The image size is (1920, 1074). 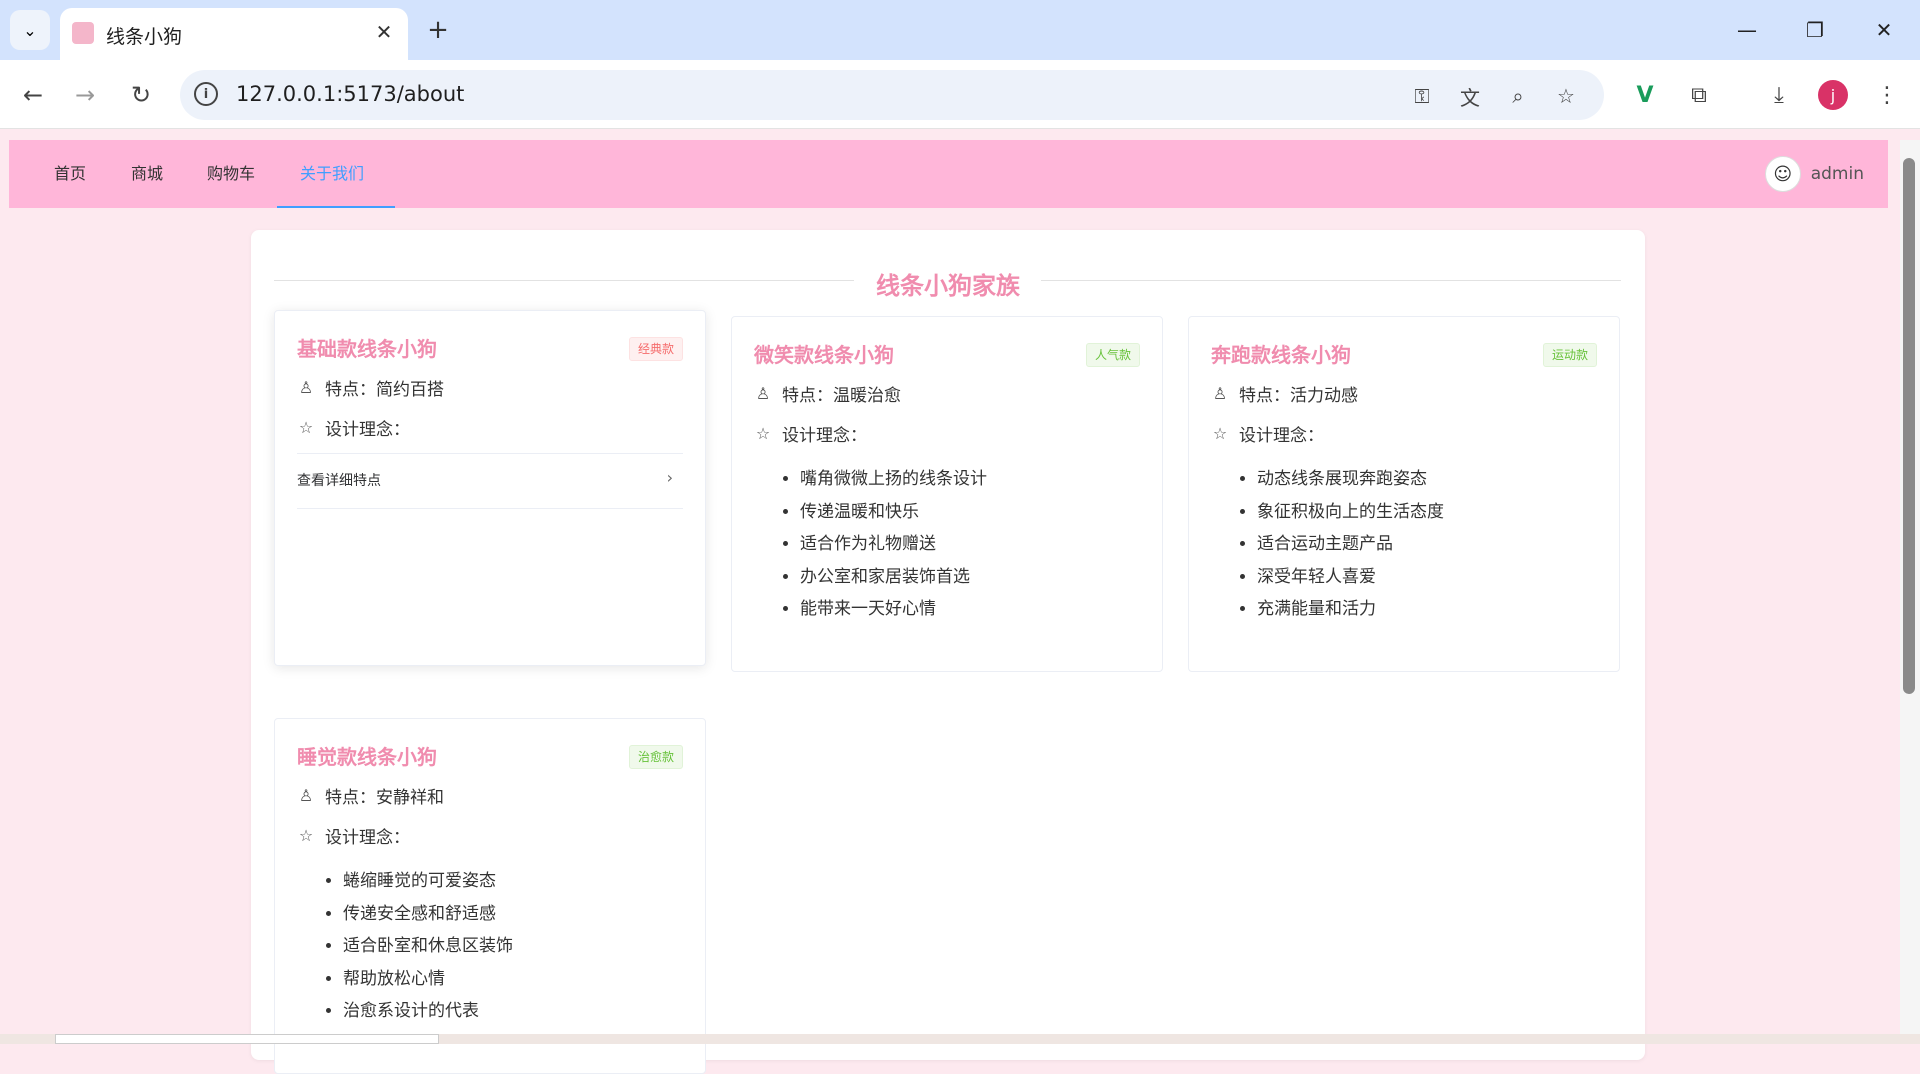 What do you see at coordinates (85, 95) in the screenshot?
I see `forward-button: →` at bounding box center [85, 95].